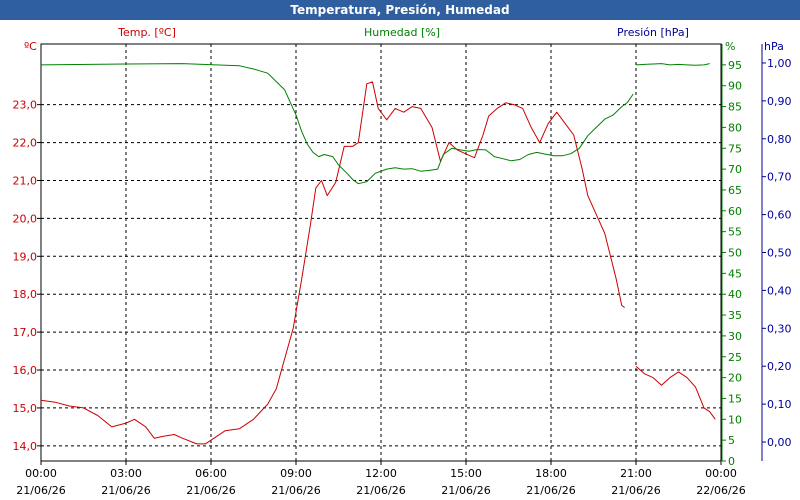 The height and width of the screenshot is (500, 800). What do you see at coordinates (25, 180) in the screenshot?
I see `temp-tick-label: 21,0` at bounding box center [25, 180].